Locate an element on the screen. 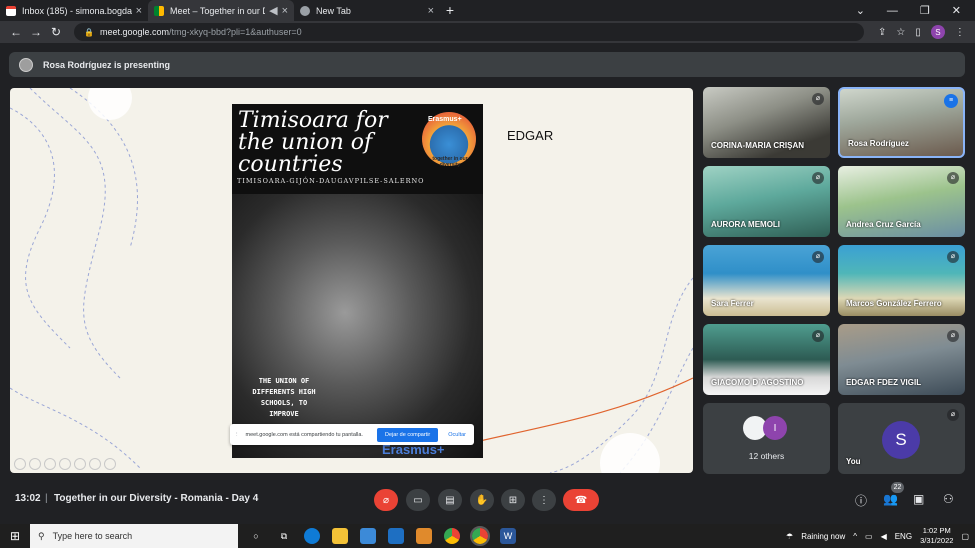  raise-hand-button: ✋ is located at coordinates (482, 500).